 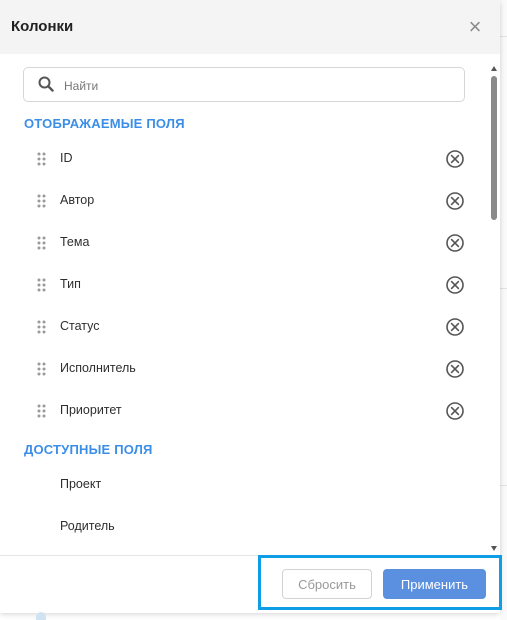 I want to click on background-badge, so click(x=41, y=616).